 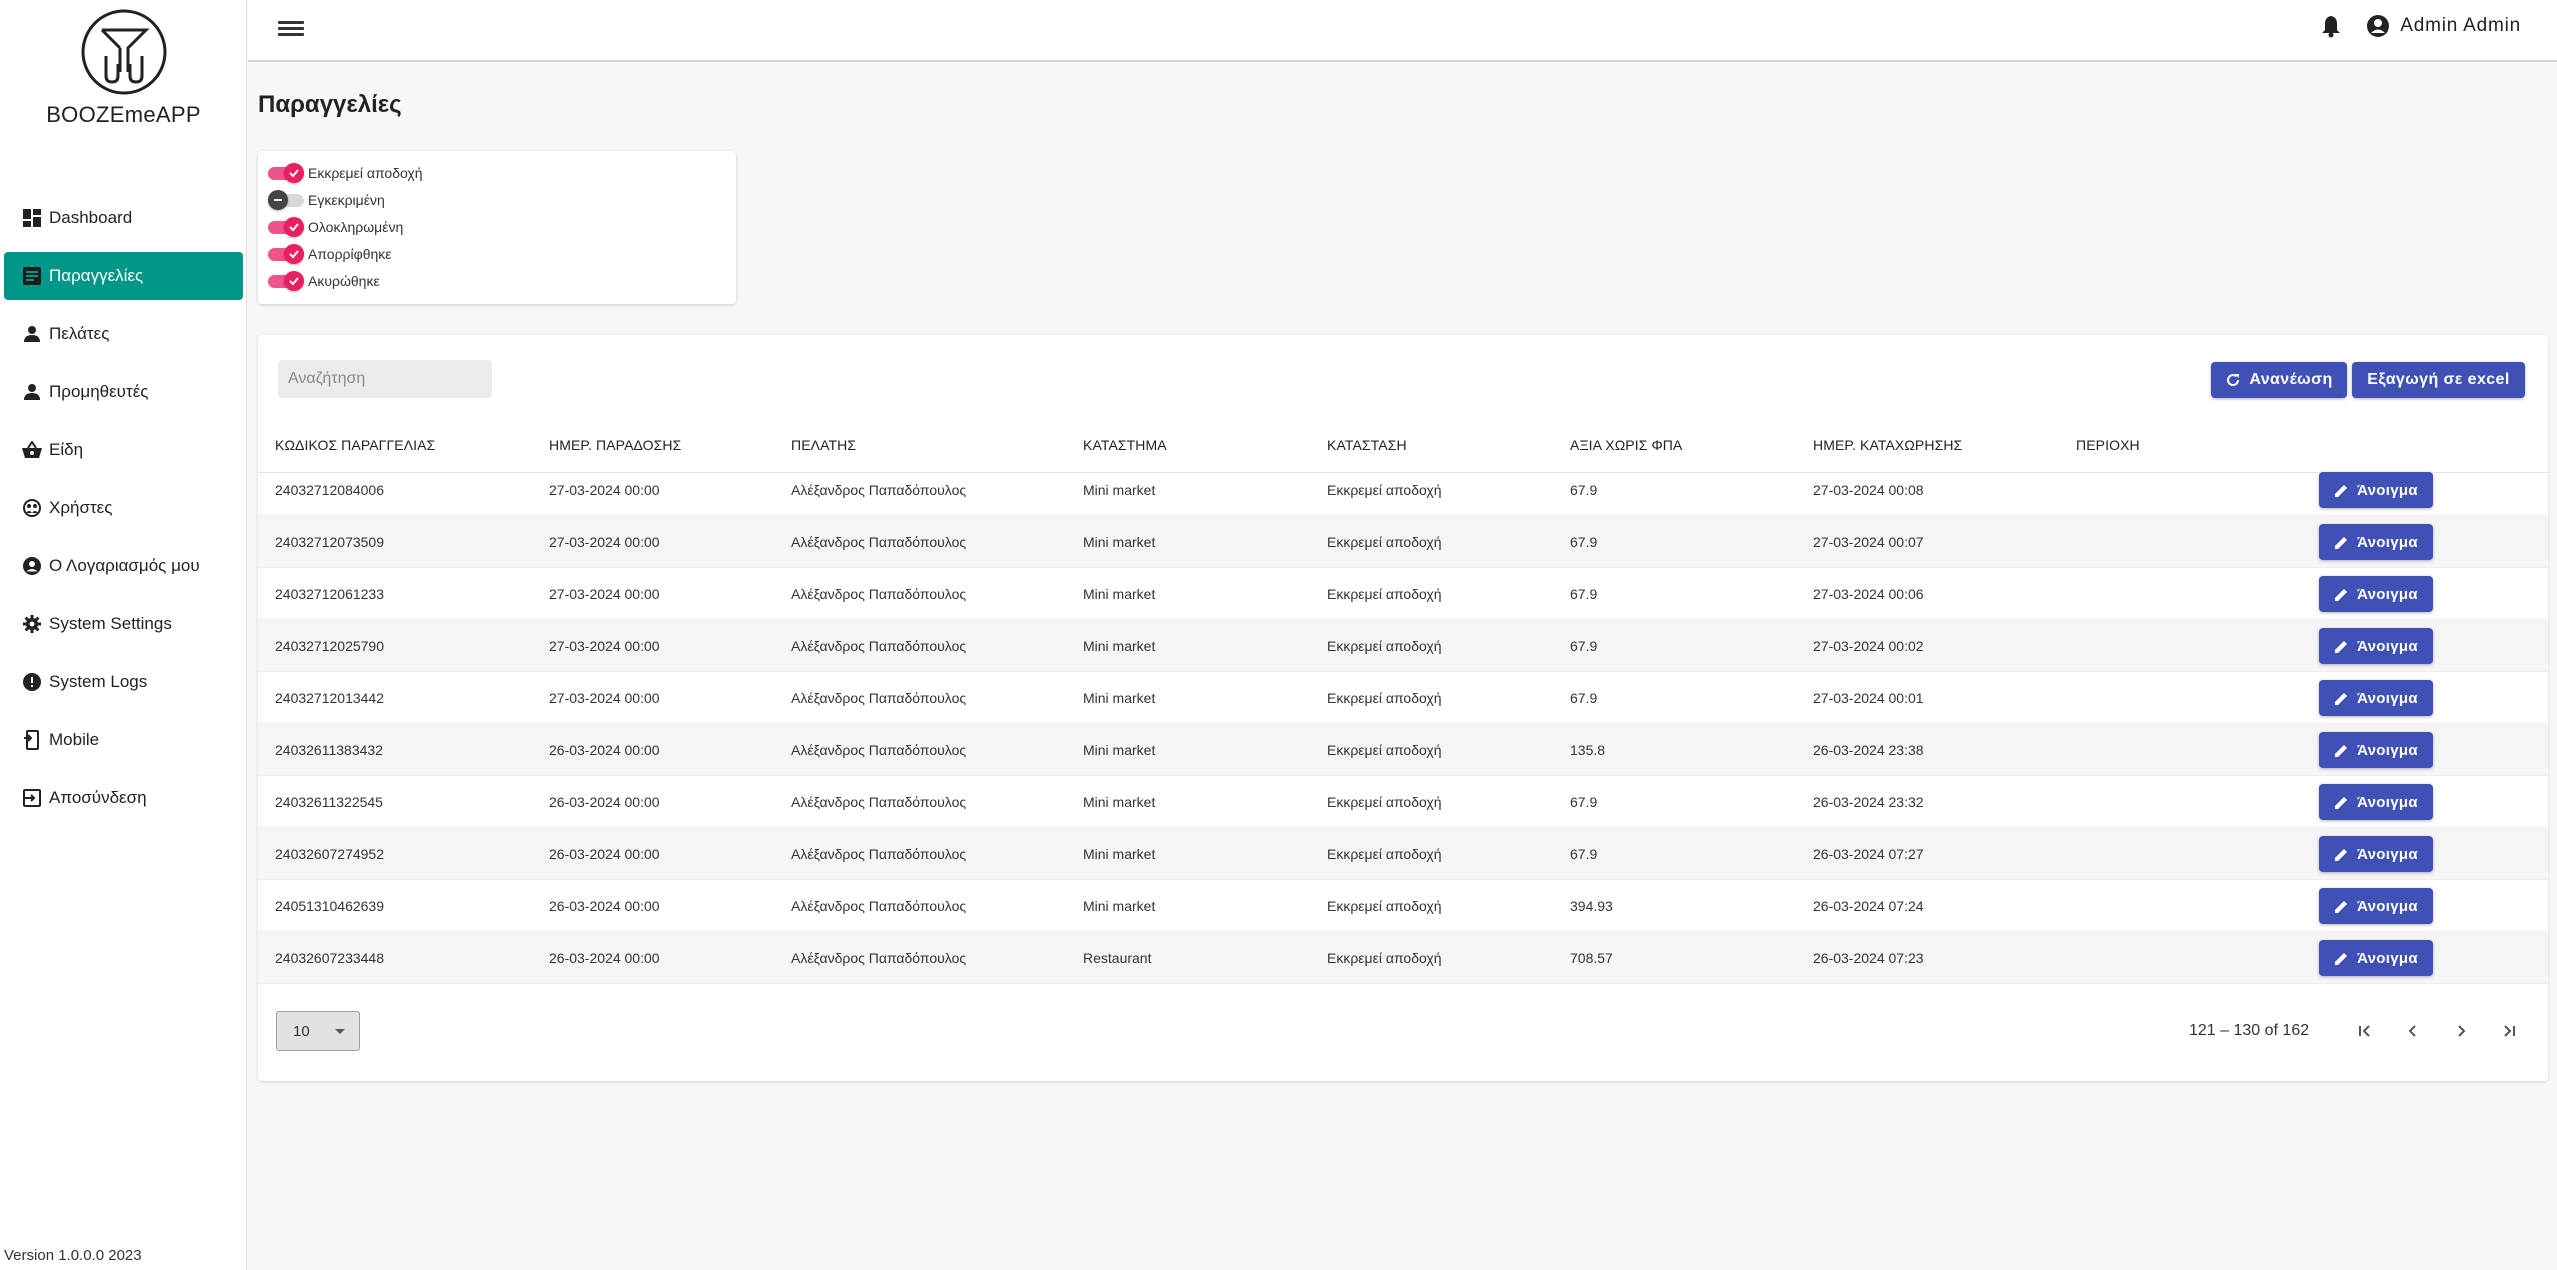 I want to click on column-header: ΚΑΤΑΣΤΑΣΗ, so click(x=1367, y=445).